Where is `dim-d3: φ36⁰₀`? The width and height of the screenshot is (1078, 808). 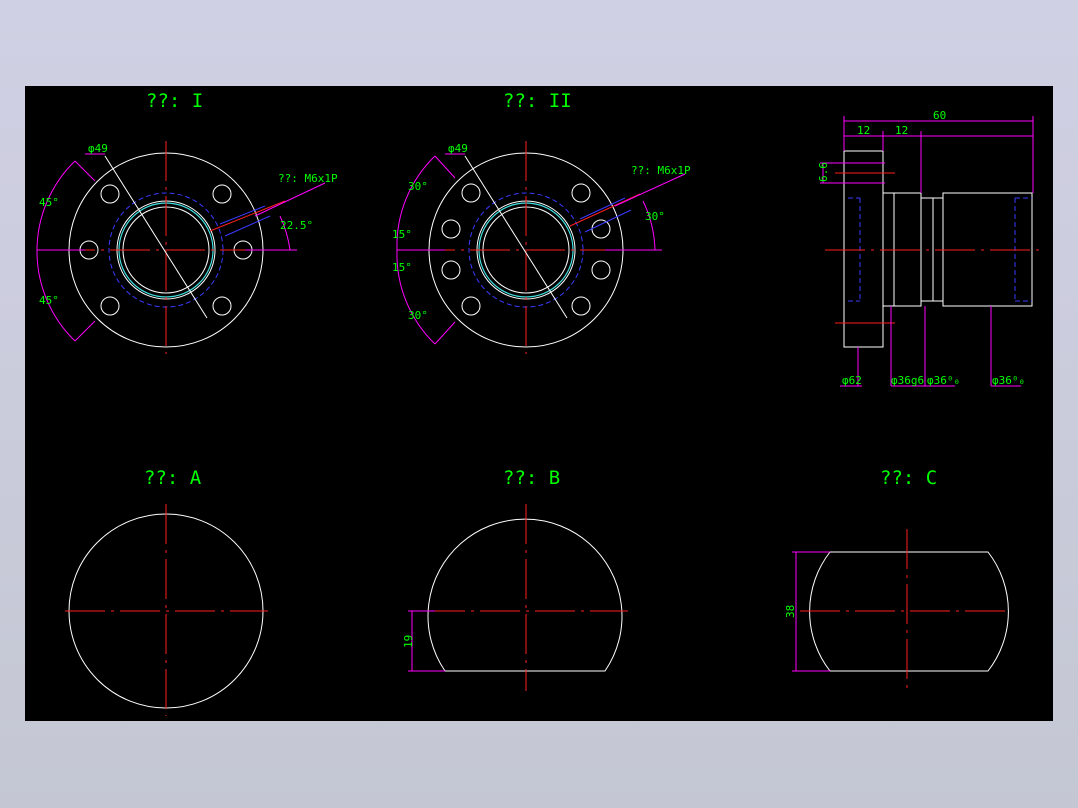 dim-d3: φ36⁰₀ is located at coordinates (943, 380).